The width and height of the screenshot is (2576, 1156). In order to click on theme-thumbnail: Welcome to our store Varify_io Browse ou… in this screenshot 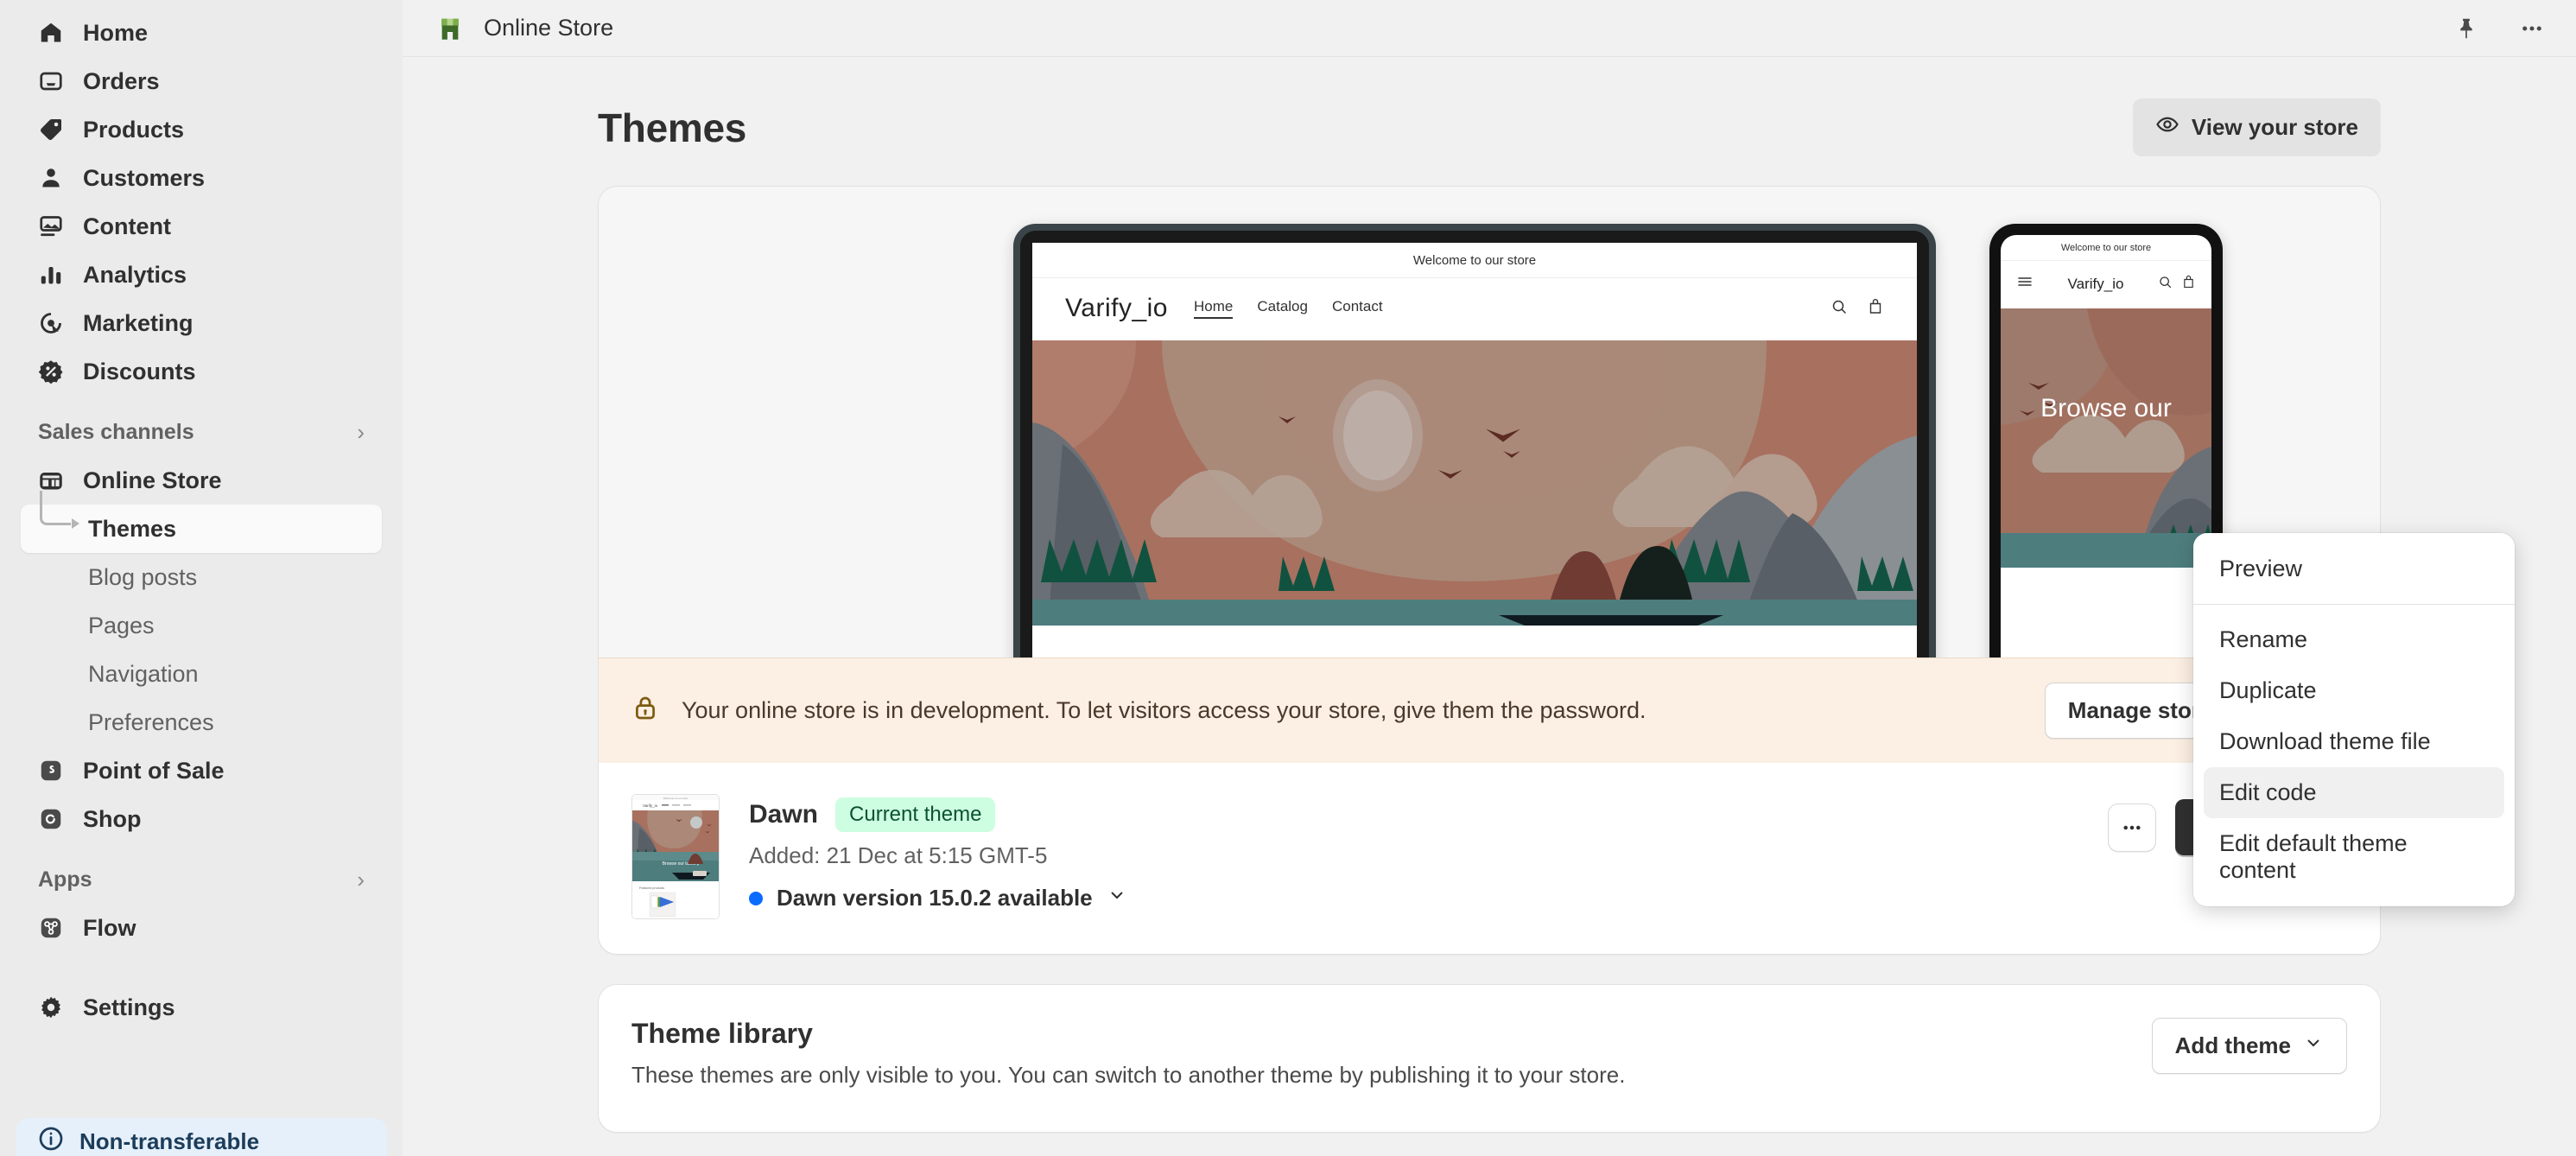, I will do `click(675, 857)`.